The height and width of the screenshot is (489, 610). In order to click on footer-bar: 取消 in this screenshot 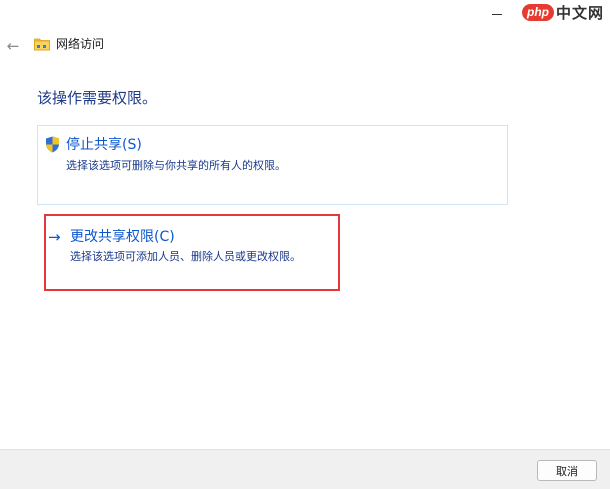, I will do `click(305, 469)`.